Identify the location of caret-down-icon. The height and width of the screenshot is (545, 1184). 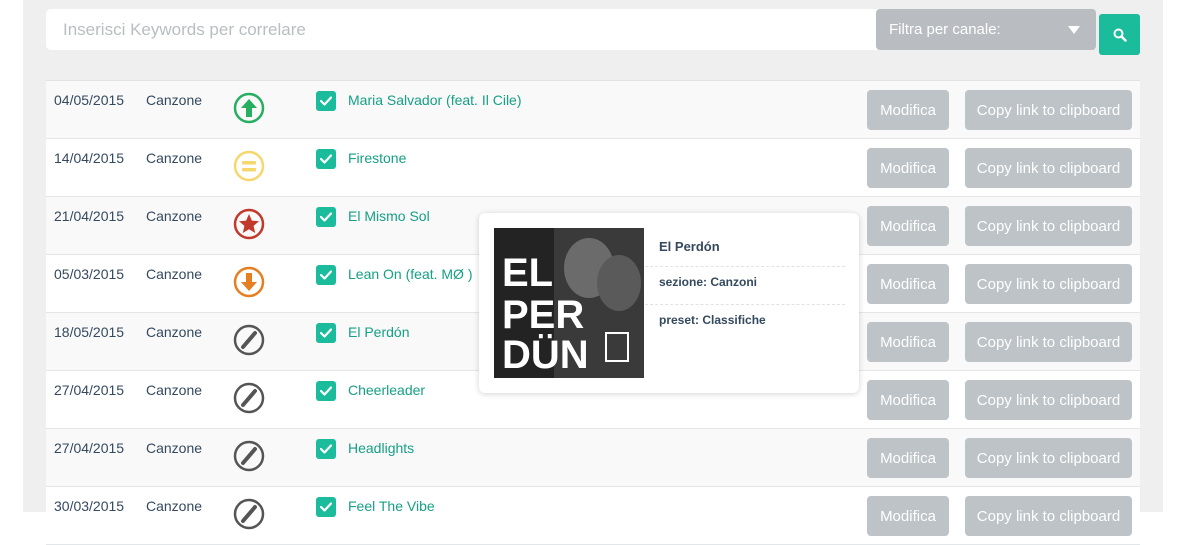
(1074, 29).